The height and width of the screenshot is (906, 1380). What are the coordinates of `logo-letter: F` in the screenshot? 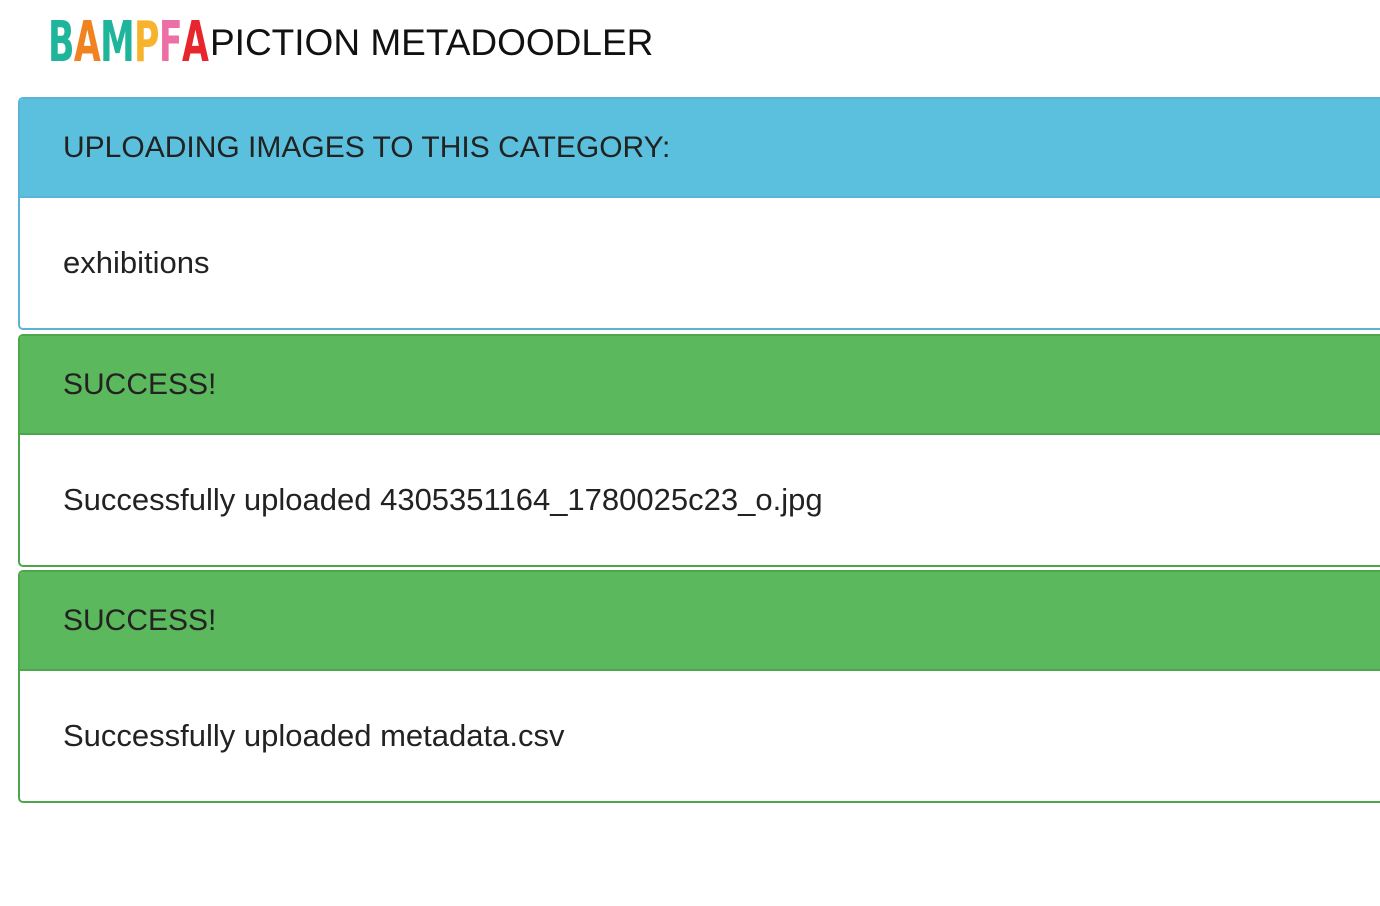 It's located at (170, 42).